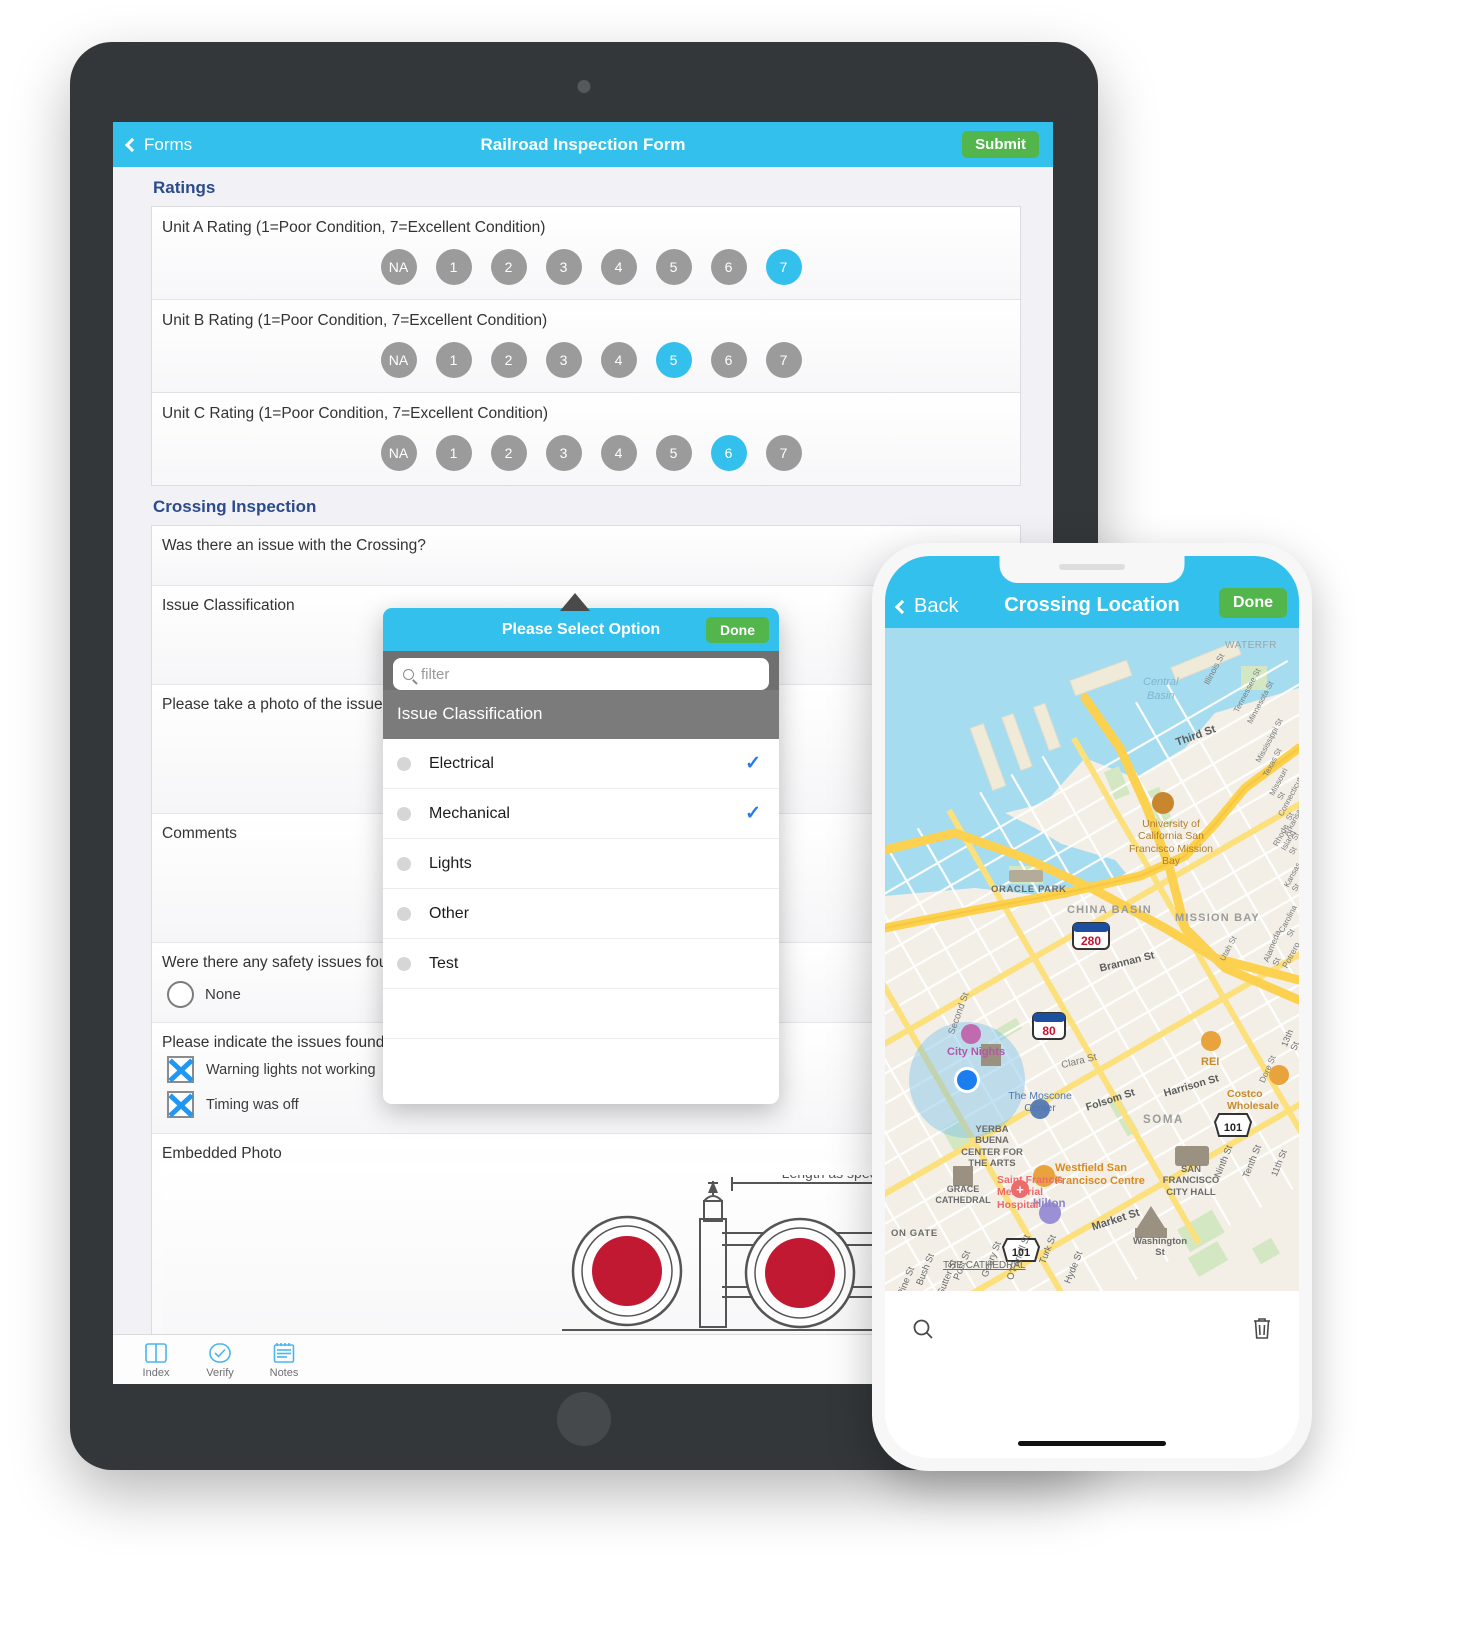 The width and height of the screenshot is (1468, 1650). What do you see at coordinates (1233, 1125) in the screenshot?
I see `highway-shield-101-right: 101` at bounding box center [1233, 1125].